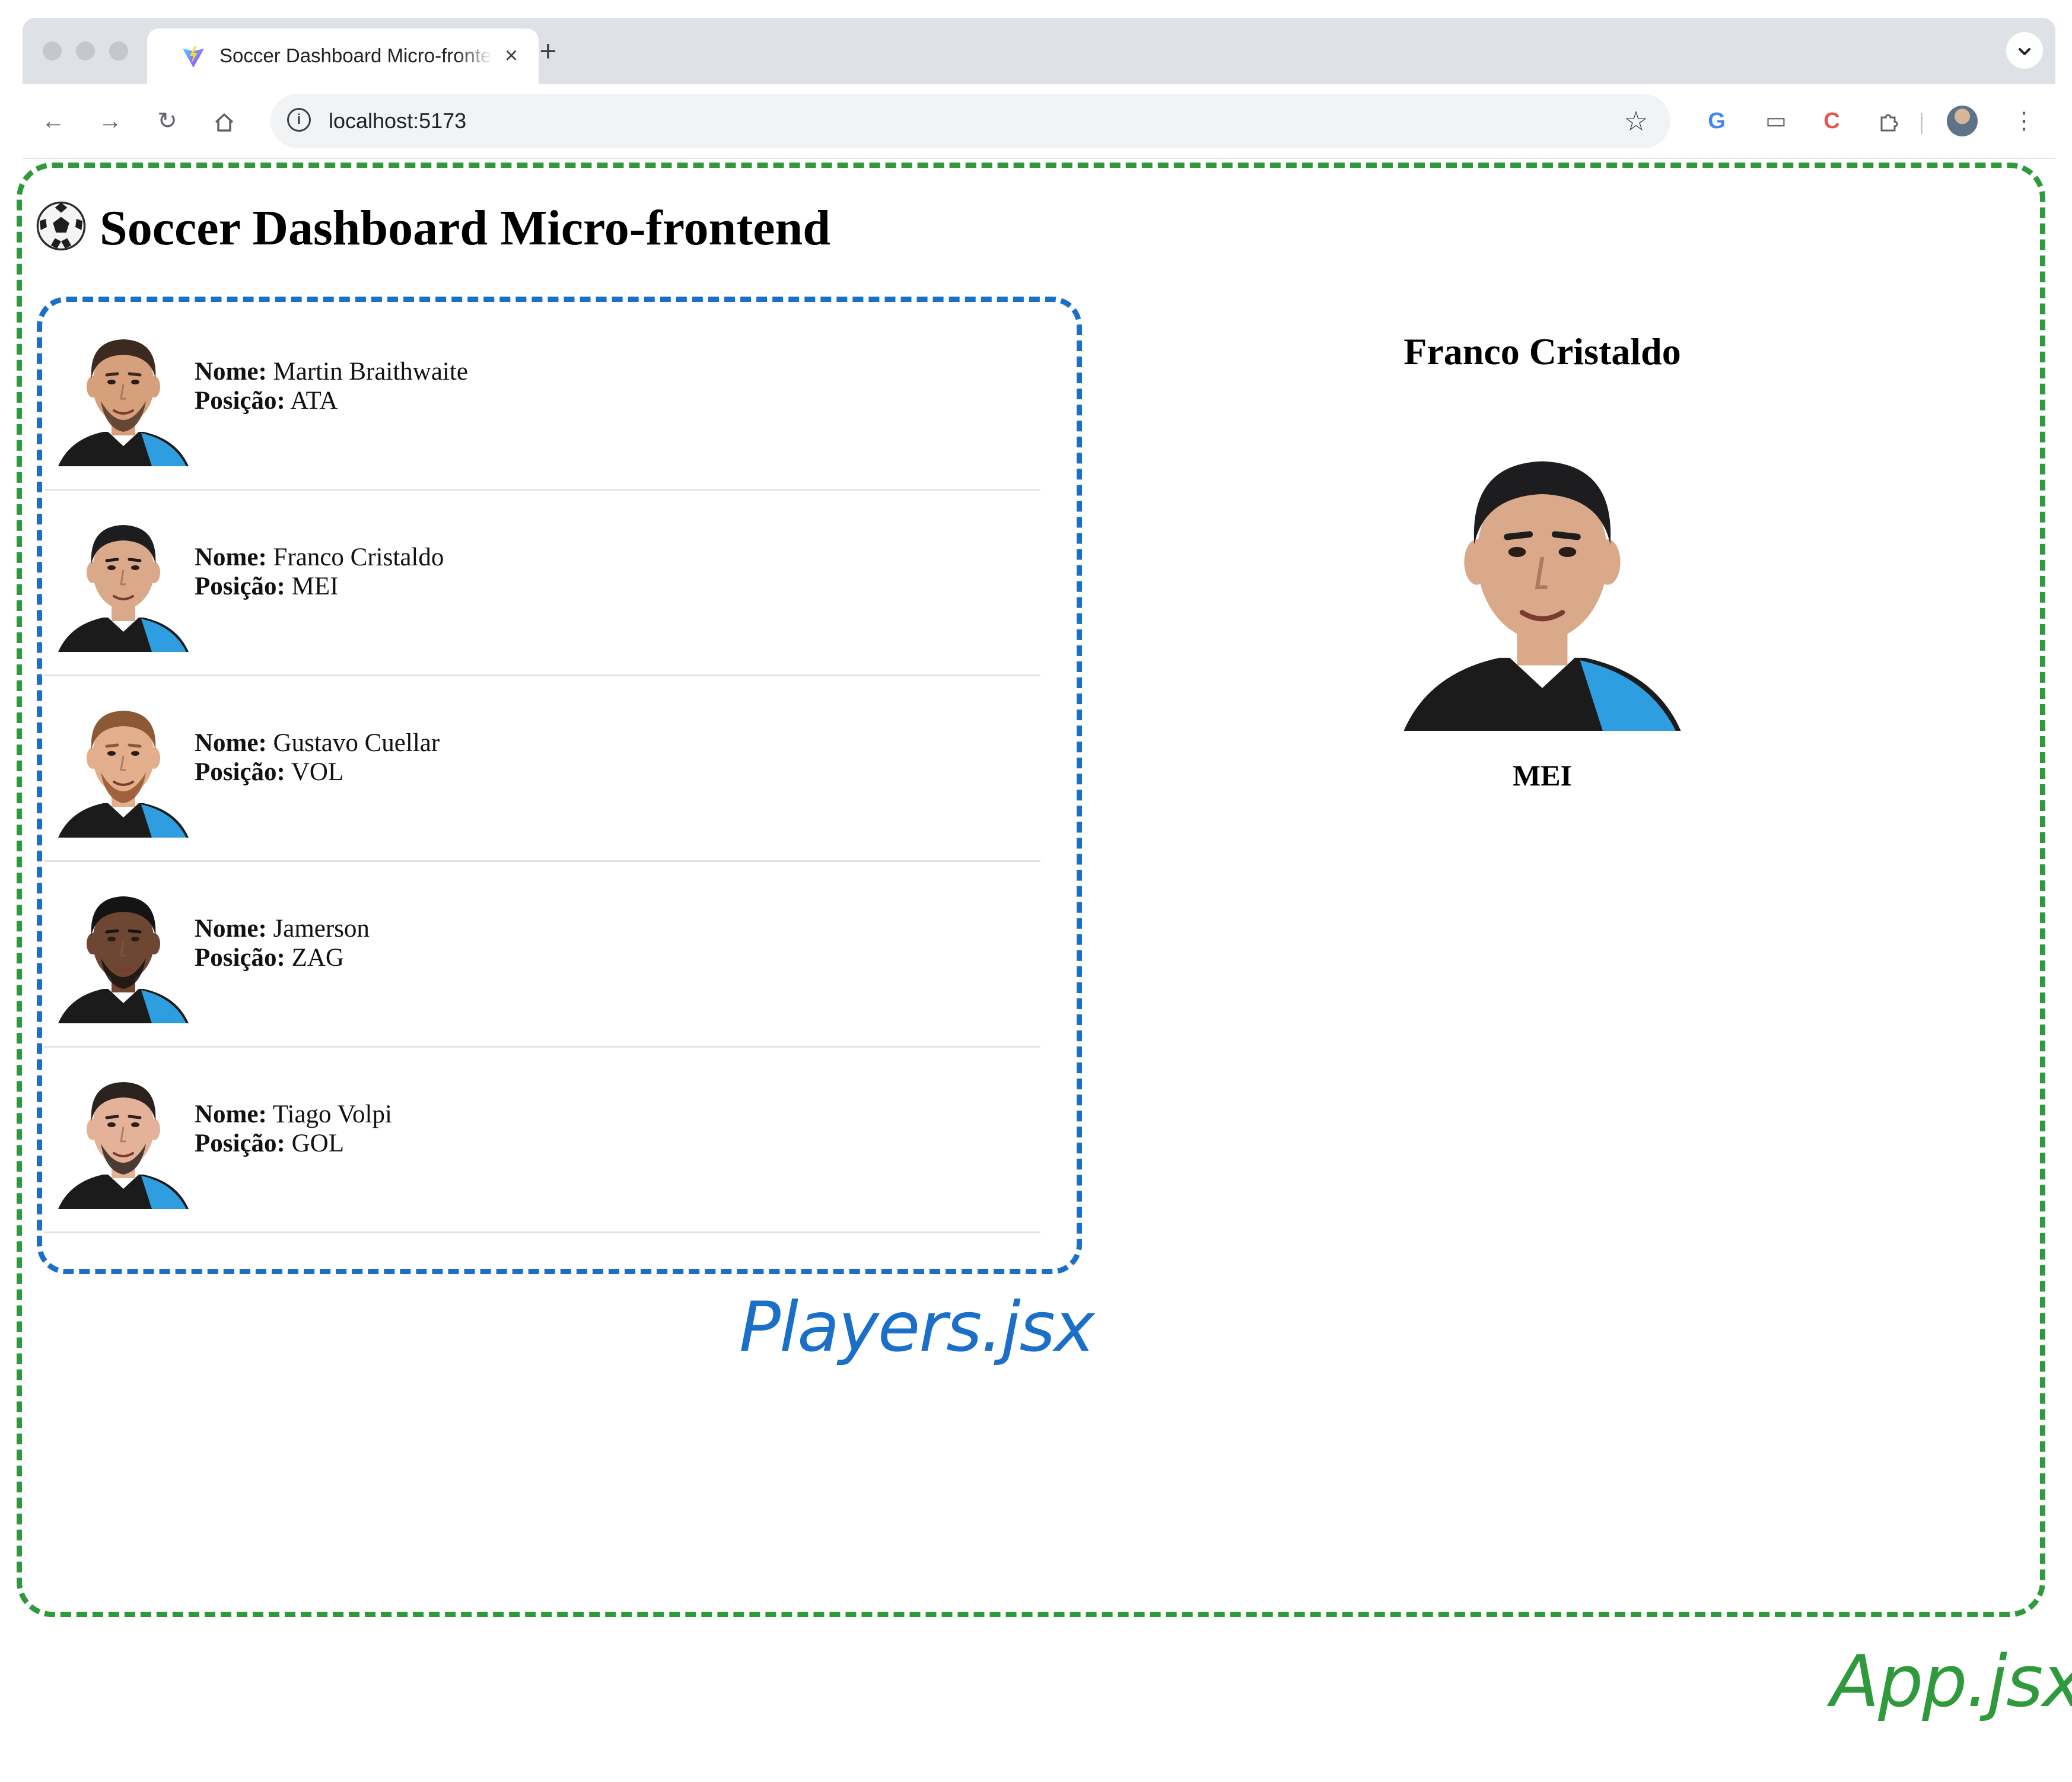 The width and height of the screenshot is (2072, 1782). Describe the element at coordinates (1542, 775) in the screenshot. I see `selected-player-position: MEI` at that location.